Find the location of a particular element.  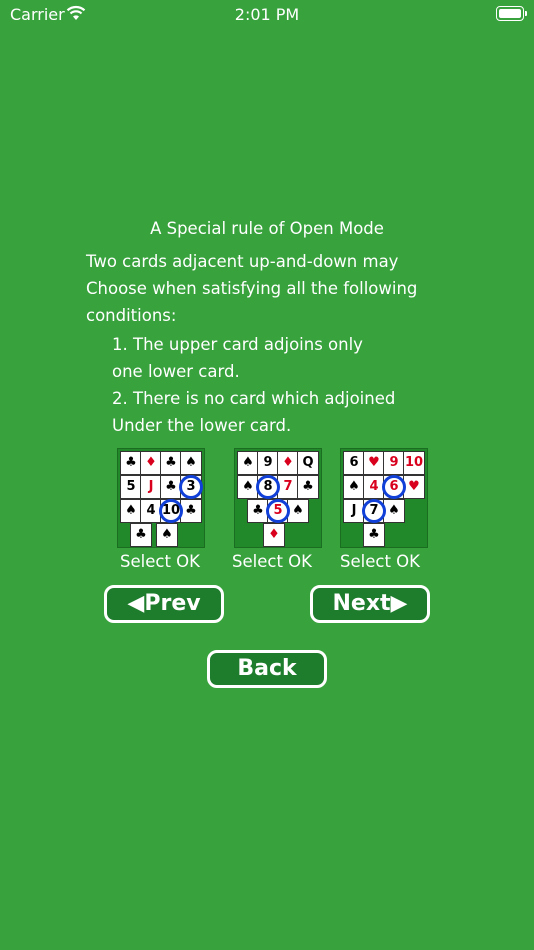

example-card-image-1: ♣ ♦ ♣ ♠ 5 J ♣ 3 ♠ 4 10 ♣ ♣ ♠ is located at coordinates (161, 498).